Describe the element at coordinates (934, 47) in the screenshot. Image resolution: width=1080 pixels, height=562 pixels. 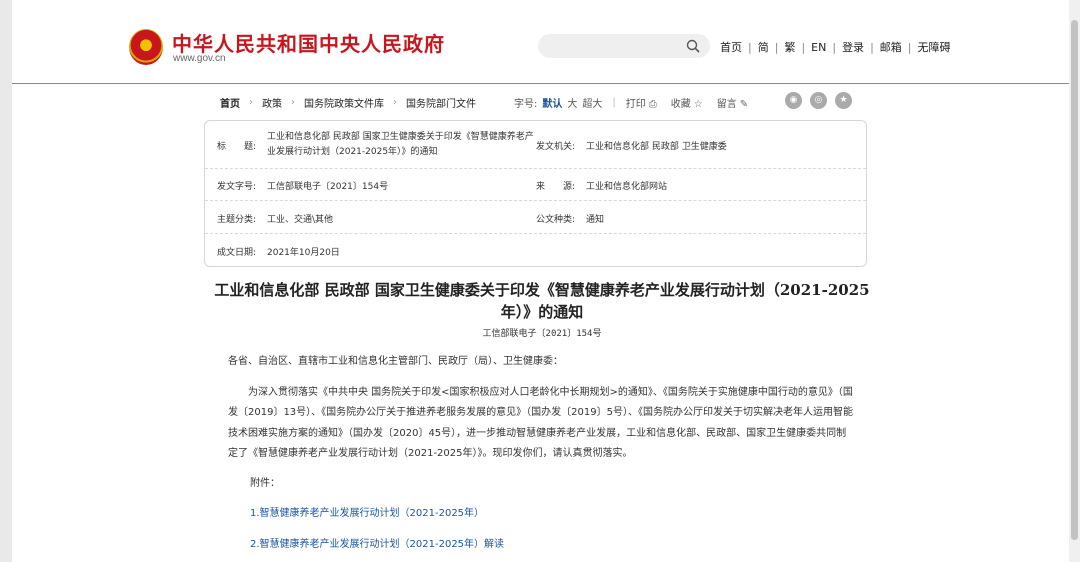
I see `nav-accessibility: 无障碍` at that location.